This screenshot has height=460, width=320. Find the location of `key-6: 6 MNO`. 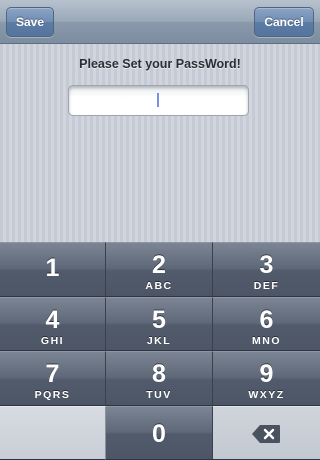

key-6: 6 MNO is located at coordinates (266, 324).